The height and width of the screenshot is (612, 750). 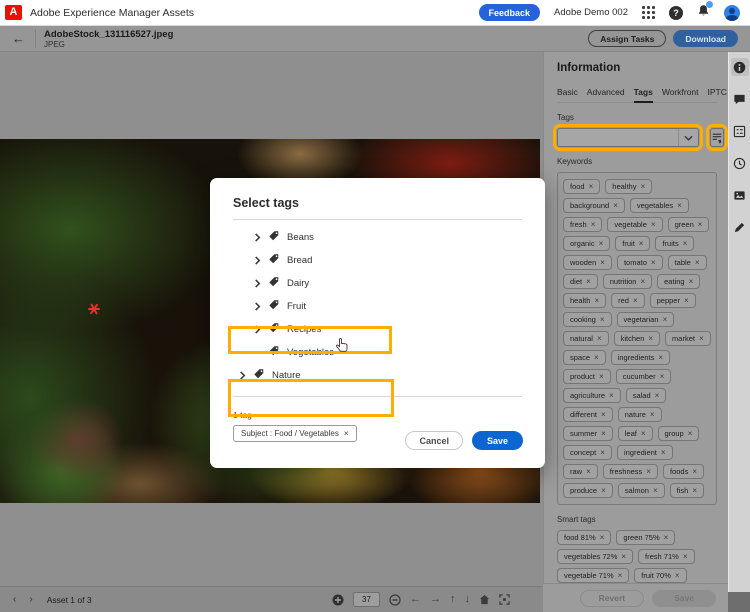 What do you see at coordinates (612, 598) in the screenshot?
I see `revert-button: Revert` at bounding box center [612, 598].